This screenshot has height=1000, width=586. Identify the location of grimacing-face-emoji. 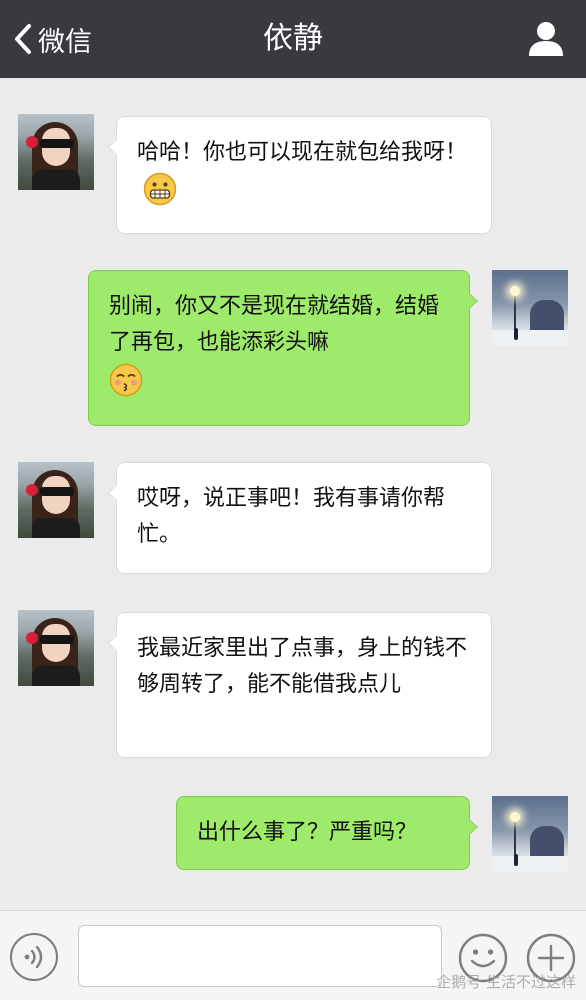
(160, 189).